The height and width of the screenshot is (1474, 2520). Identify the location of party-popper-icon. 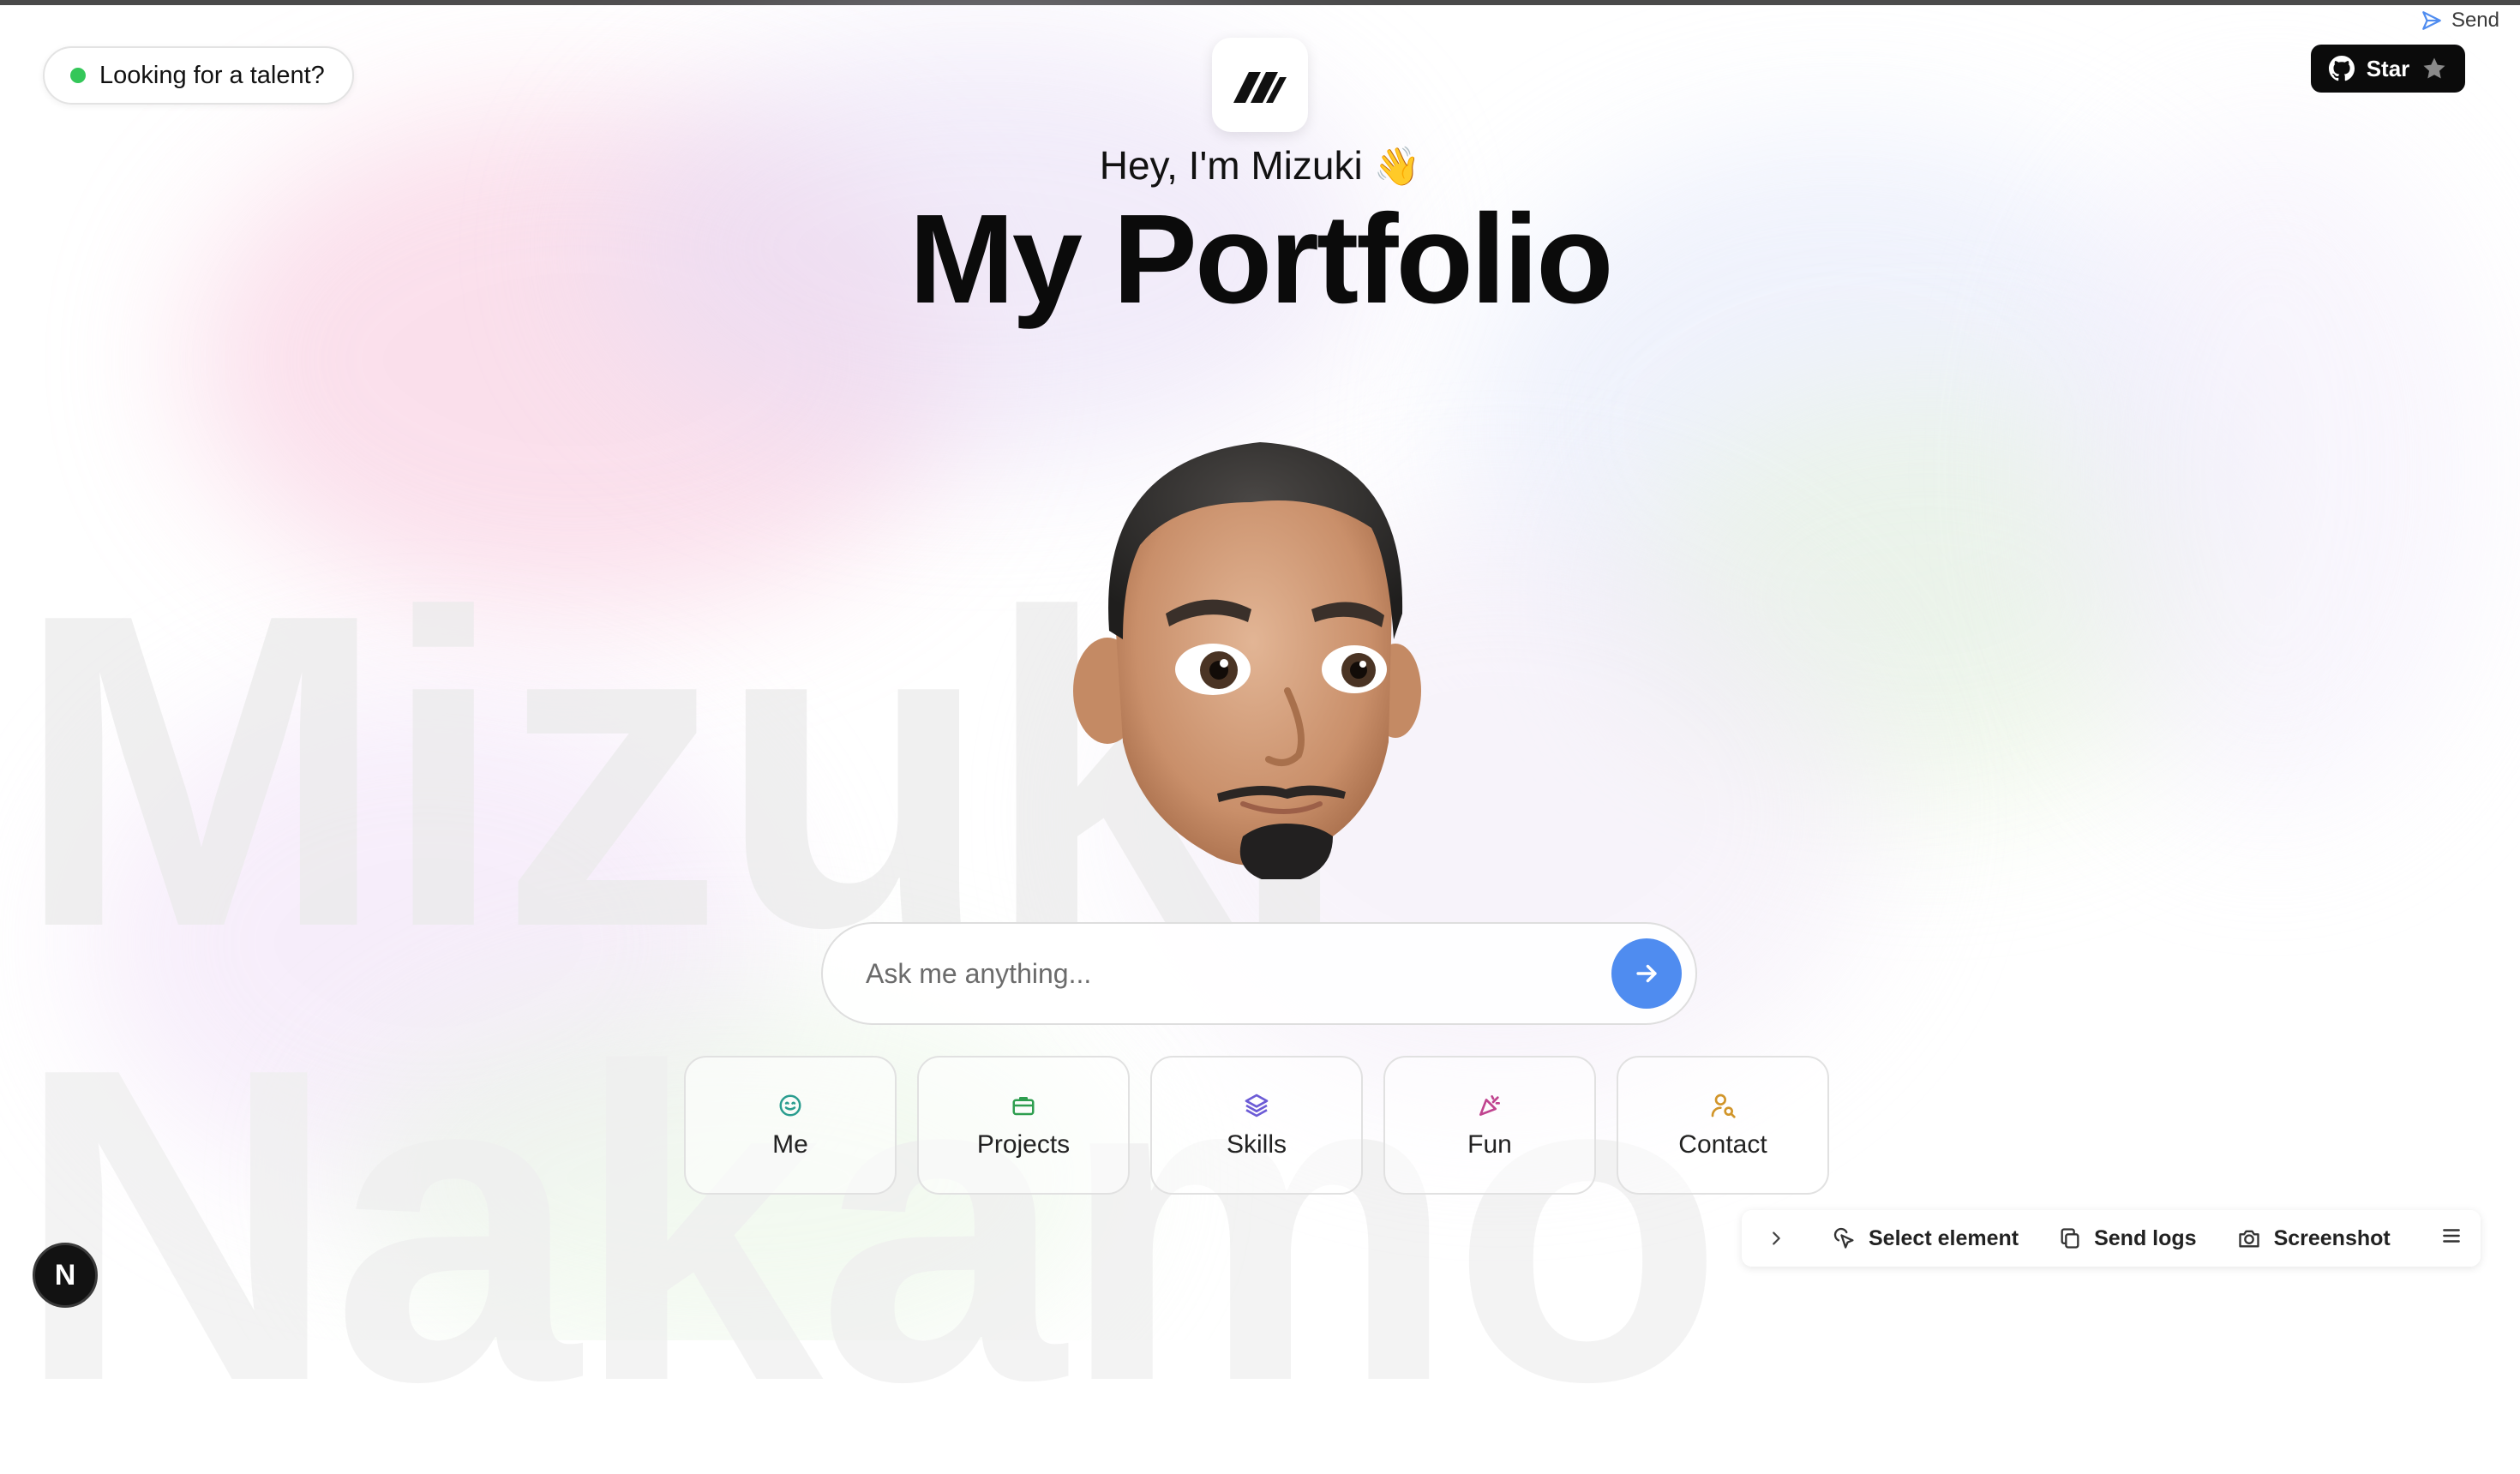
(1489, 1105).